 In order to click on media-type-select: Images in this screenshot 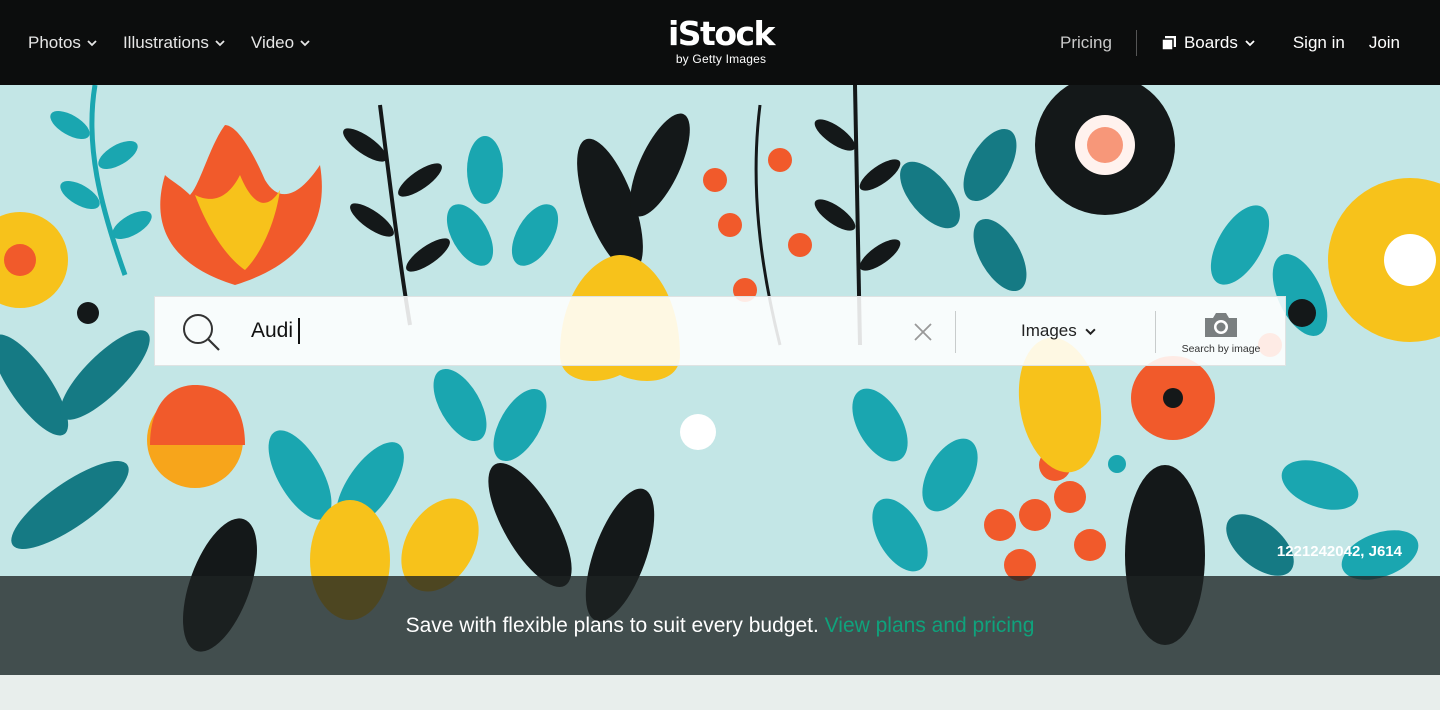, I will do `click(1058, 331)`.